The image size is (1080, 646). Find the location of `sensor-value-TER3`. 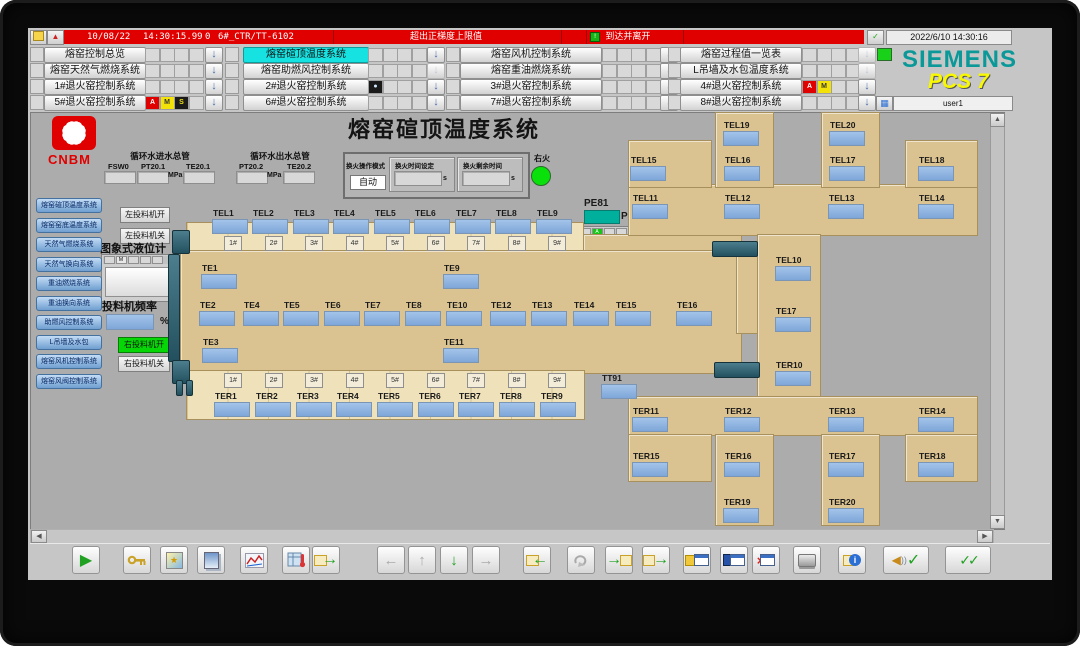

sensor-value-TER3 is located at coordinates (314, 409).